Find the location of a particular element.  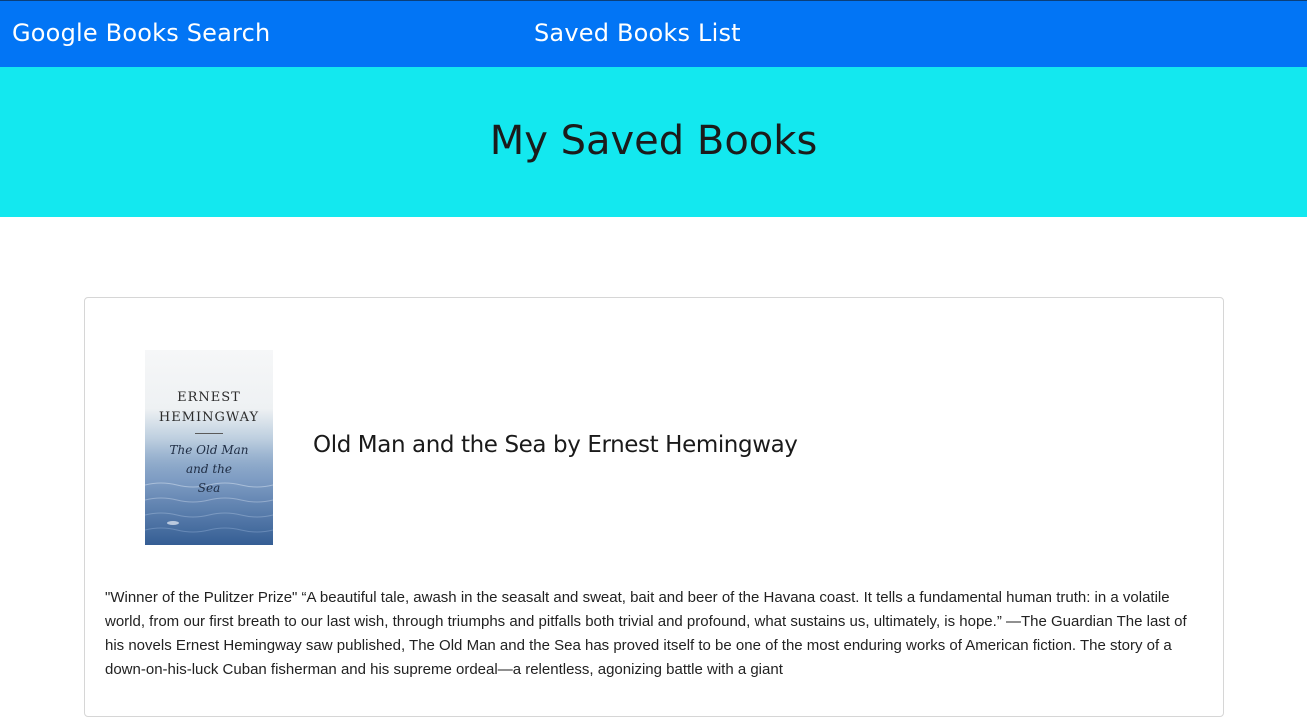

cover-author-line-1: ERNEST is located at coordinates (209, 397).